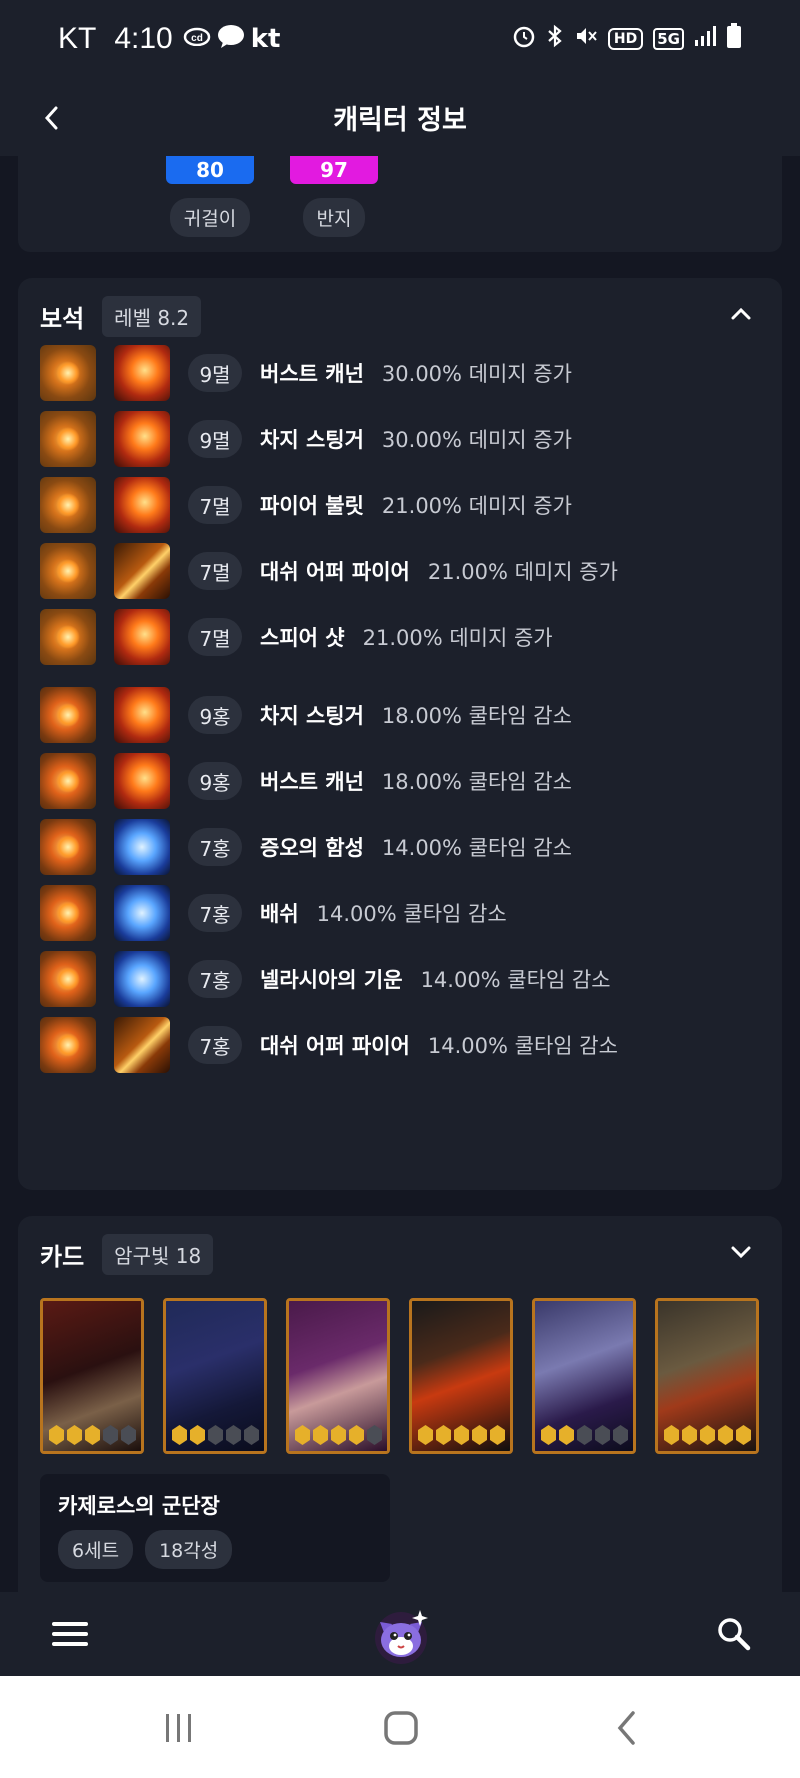 The height and width of the screenshot is (1778, 800). What do you see at coordinates (62, 319) in the screenshot?
I see `gem-section-title: 보석` at bounding box center [62, 319].